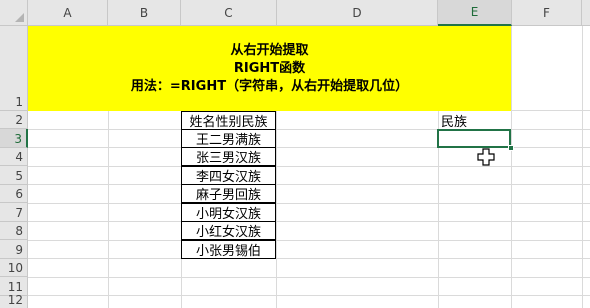 Image resolution: width=590 pixels, height=308 pixels. I want to click on title-line-3: 用法：=RIGHT（字符串，从右开始提取几位）, so click(269, 86).